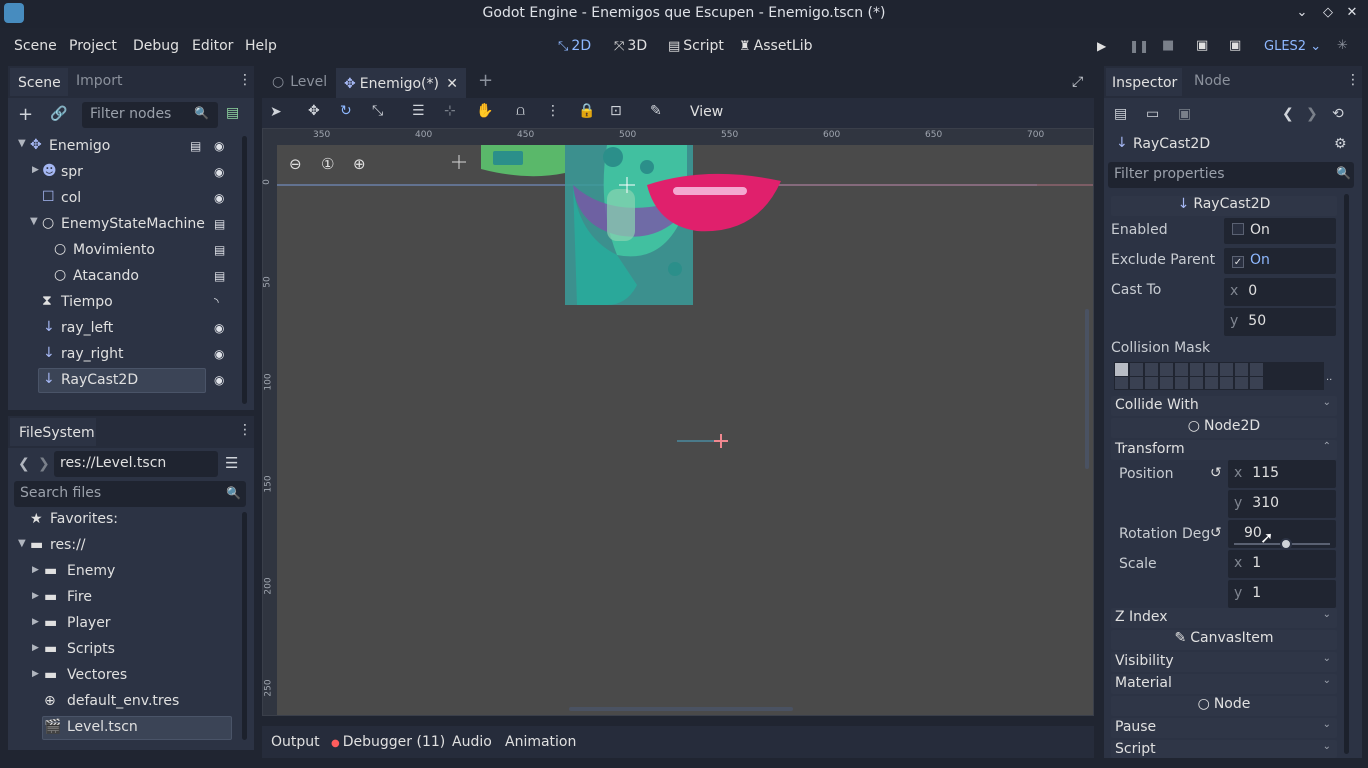 The height and width of the screenshot is (768, 1368). I want to click on scale-x-field: x1, so click(1282, 564).